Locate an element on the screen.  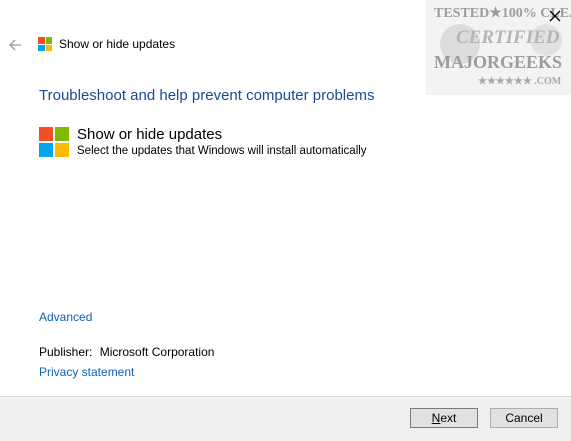
back-button is located at coordinates (16, 45).